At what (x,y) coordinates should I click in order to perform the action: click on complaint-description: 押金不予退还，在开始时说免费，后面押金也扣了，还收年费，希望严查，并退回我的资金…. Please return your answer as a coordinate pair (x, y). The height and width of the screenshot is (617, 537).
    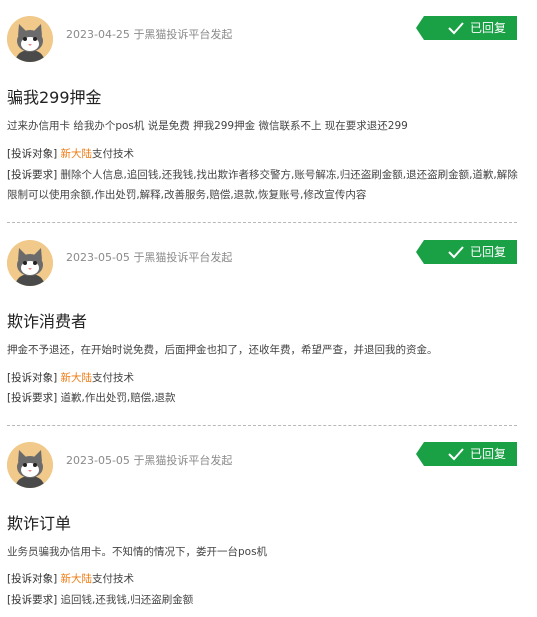
    Looking at the image, I should click on (222, 350).